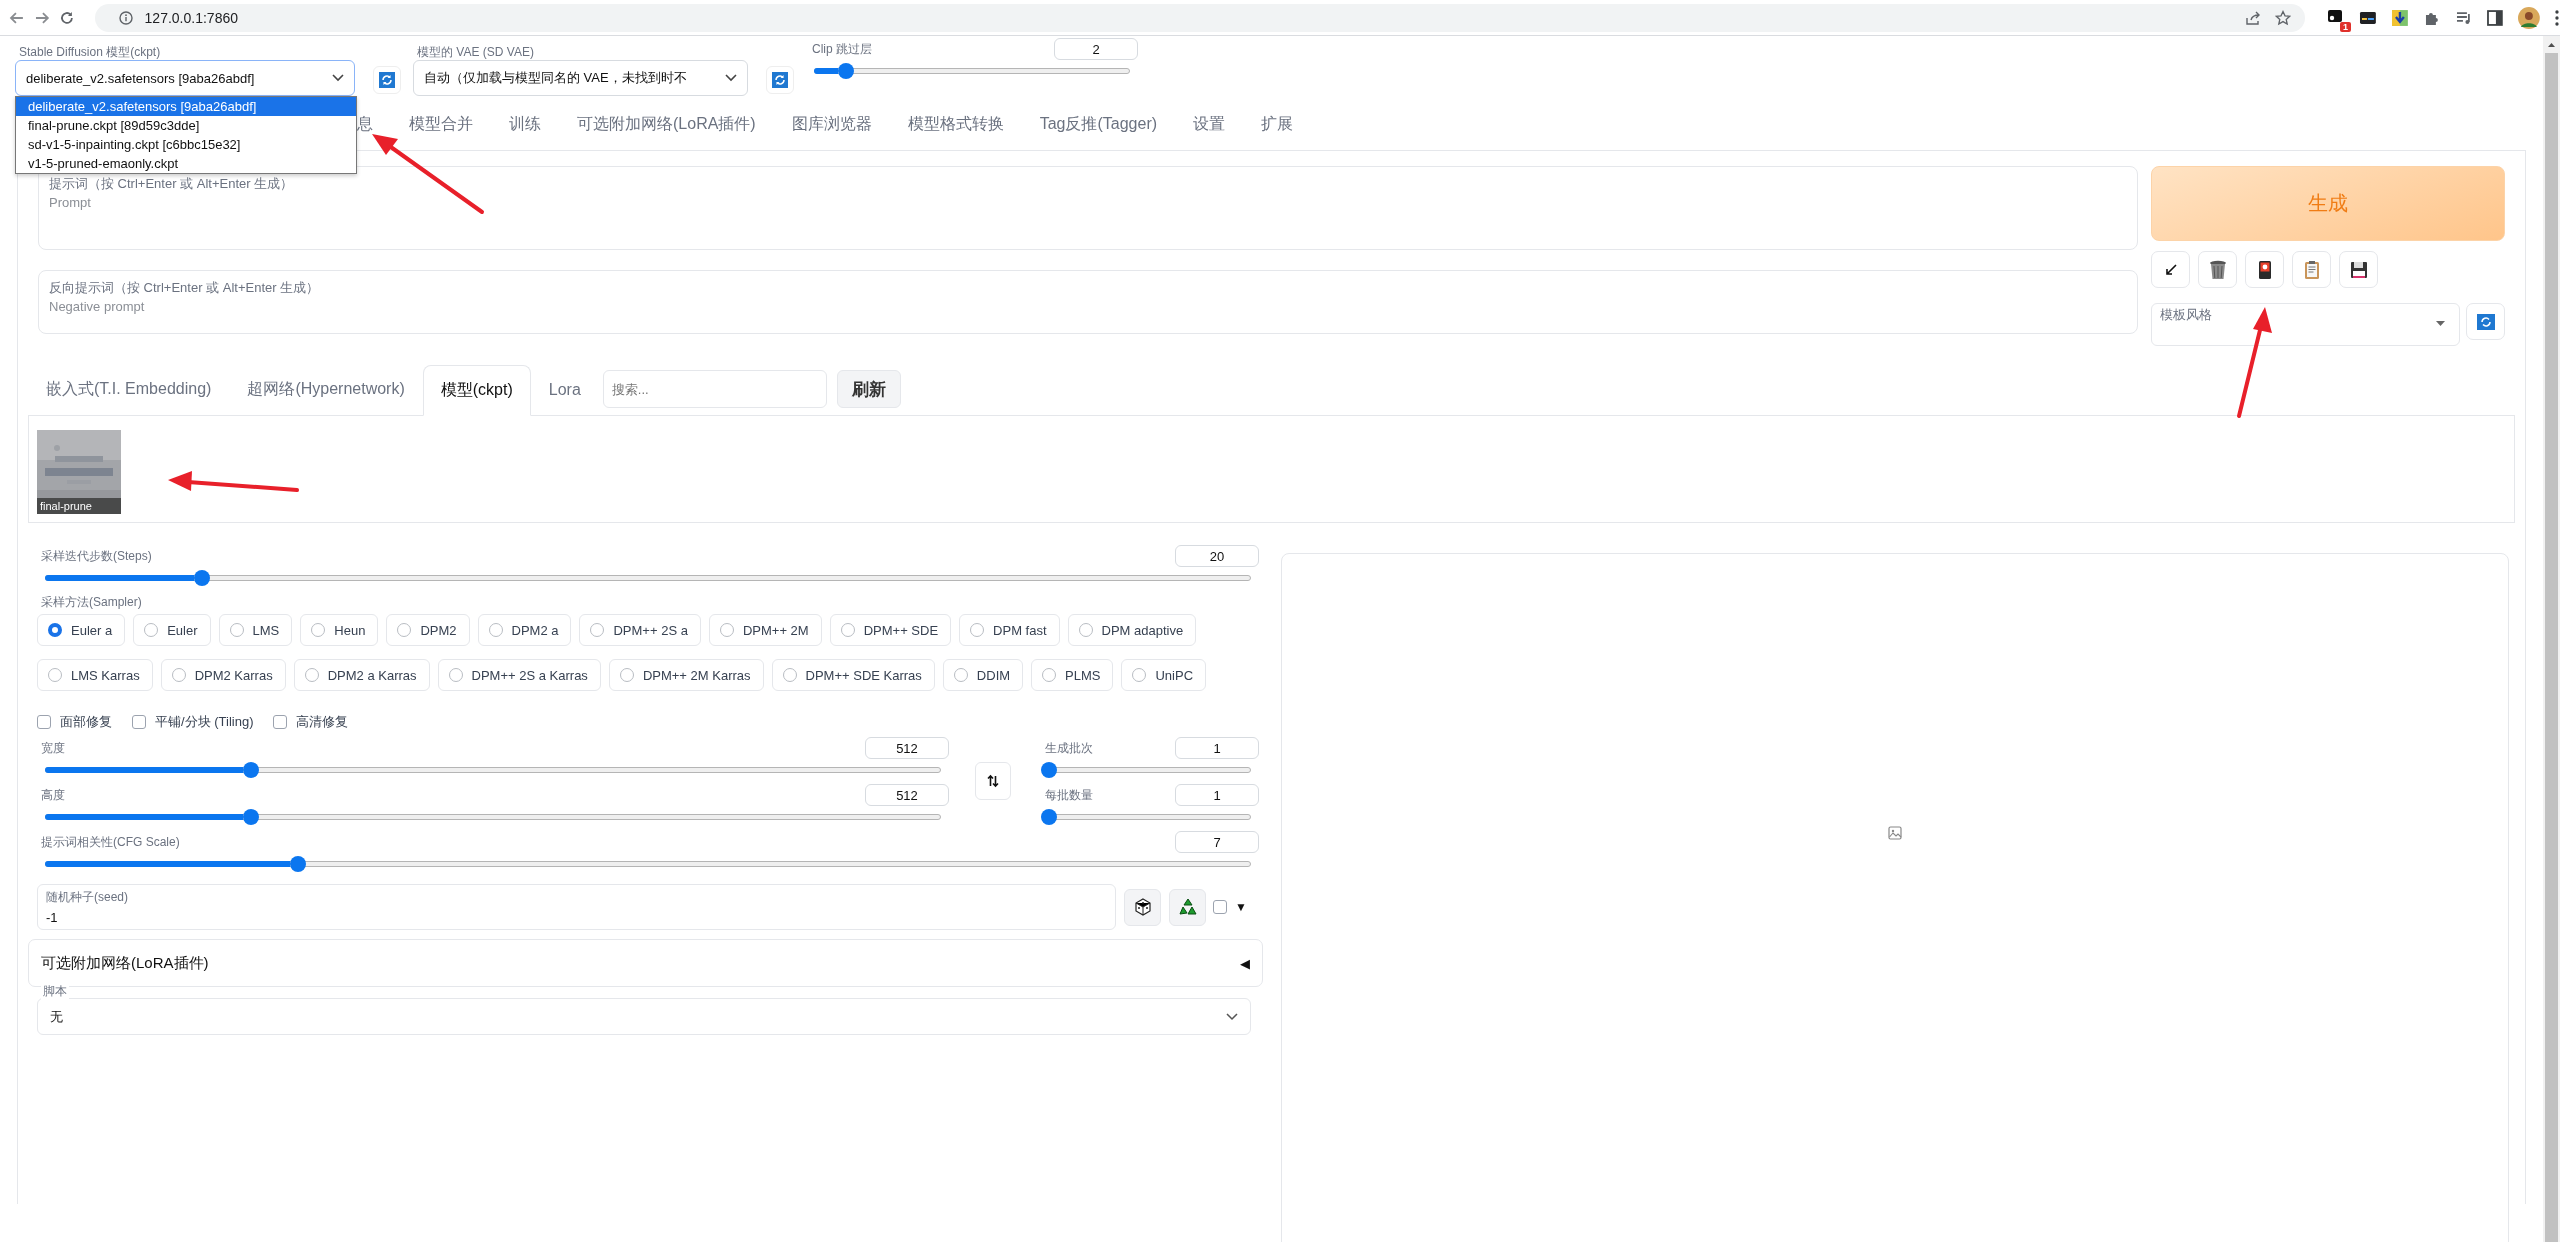  What do you see at coordinates (361, 675) in the screenshot?
I see `radio-option: DPM2 a Karras` at bounding box center [361, 675].